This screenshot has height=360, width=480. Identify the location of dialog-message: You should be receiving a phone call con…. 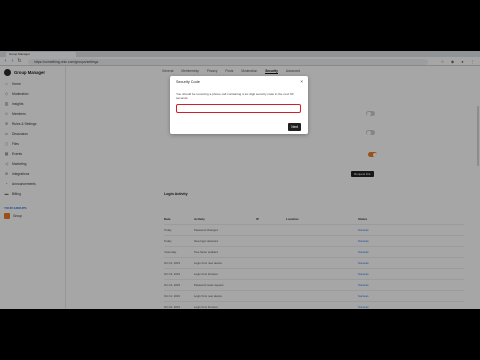
(235, 96).